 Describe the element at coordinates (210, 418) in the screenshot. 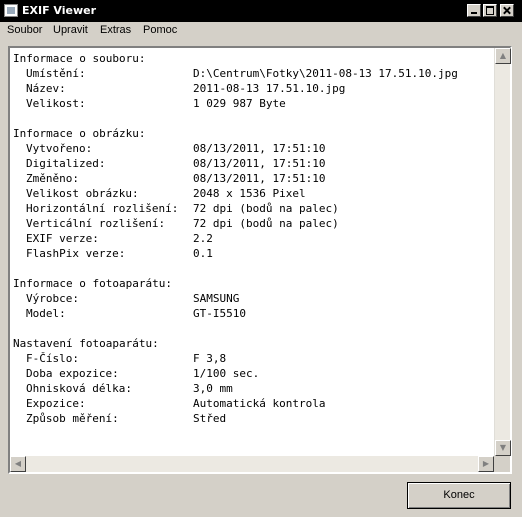

I see `field-value: Střed` at that location.